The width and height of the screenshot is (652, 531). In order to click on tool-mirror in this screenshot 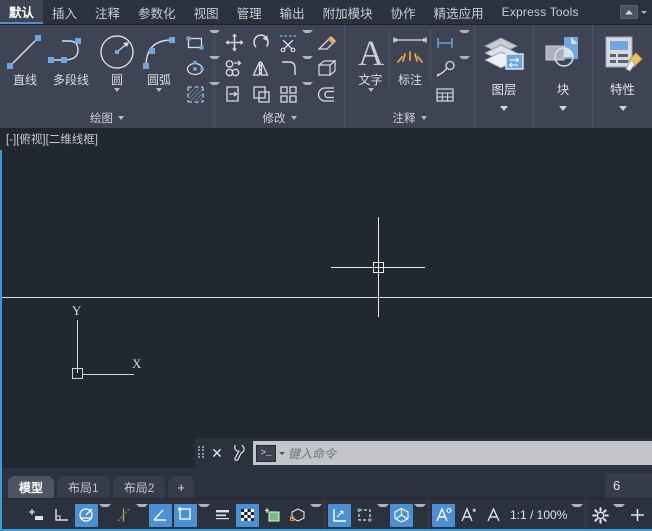, I will do `click(261, 68)`.